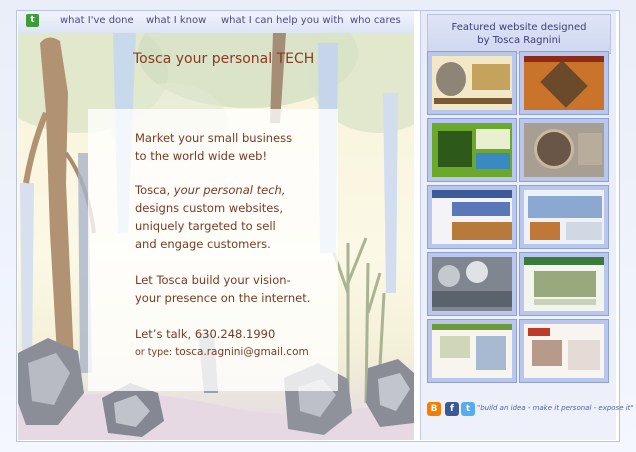  What do you see at coordinates (519, 27) in the screenshot?
I see `featured-header-line-1: Featured website designed` at bounding box center [519, 27].